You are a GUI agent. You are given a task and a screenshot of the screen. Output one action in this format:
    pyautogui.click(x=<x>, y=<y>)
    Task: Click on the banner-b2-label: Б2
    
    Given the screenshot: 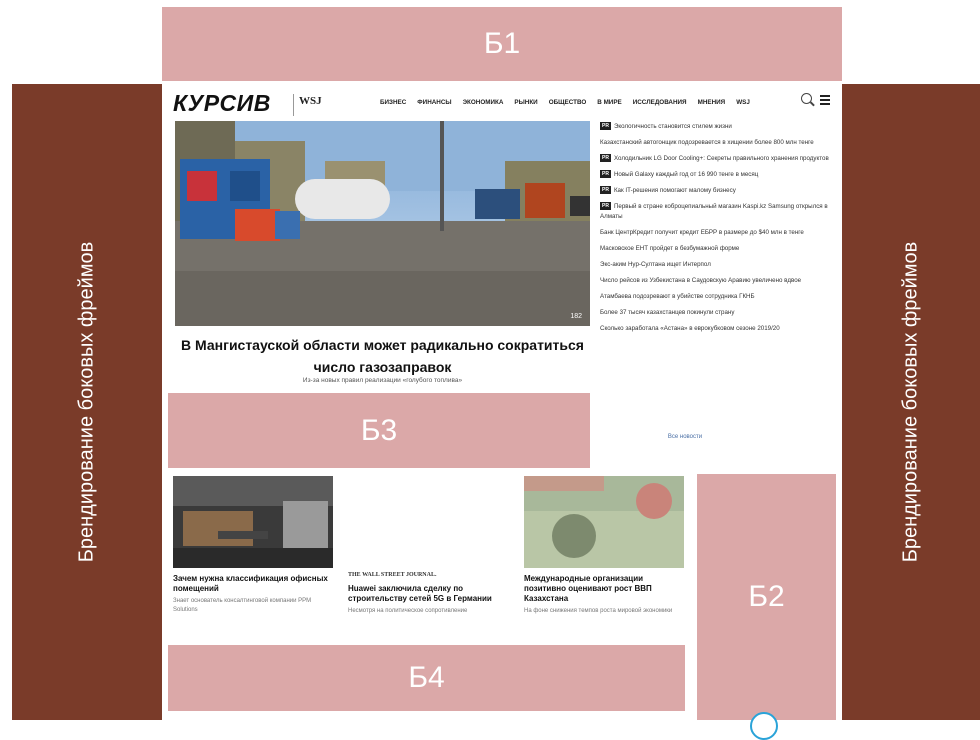 What is the action you would take?
    pyautogui.click(x=766, y=596)
    